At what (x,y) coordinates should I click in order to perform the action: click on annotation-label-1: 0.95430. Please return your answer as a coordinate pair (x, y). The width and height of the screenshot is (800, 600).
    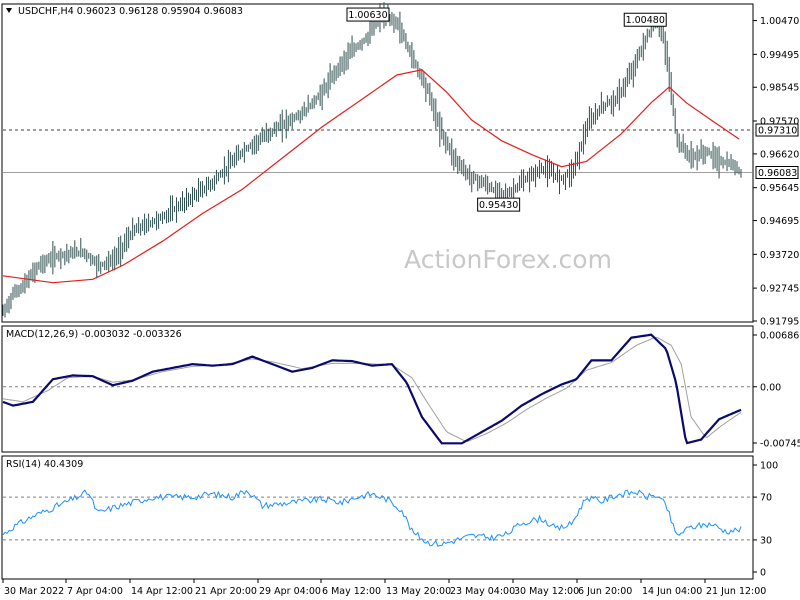
    Looking at the image, I should click on (498, 205).